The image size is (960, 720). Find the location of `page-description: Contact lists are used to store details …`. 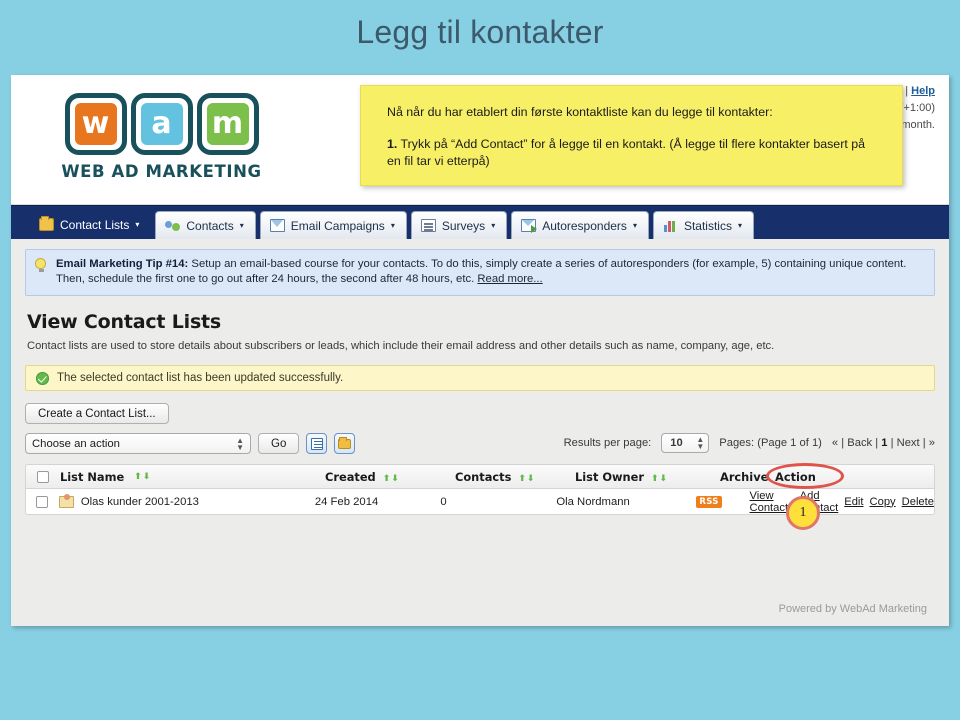

page-description: Contact lists are used to store details … is located at coordinates (401, 346).